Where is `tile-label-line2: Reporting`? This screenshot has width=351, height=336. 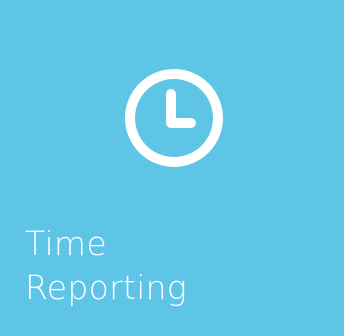
tile-label-line2: Reporting is located at coordinates (106, 287).